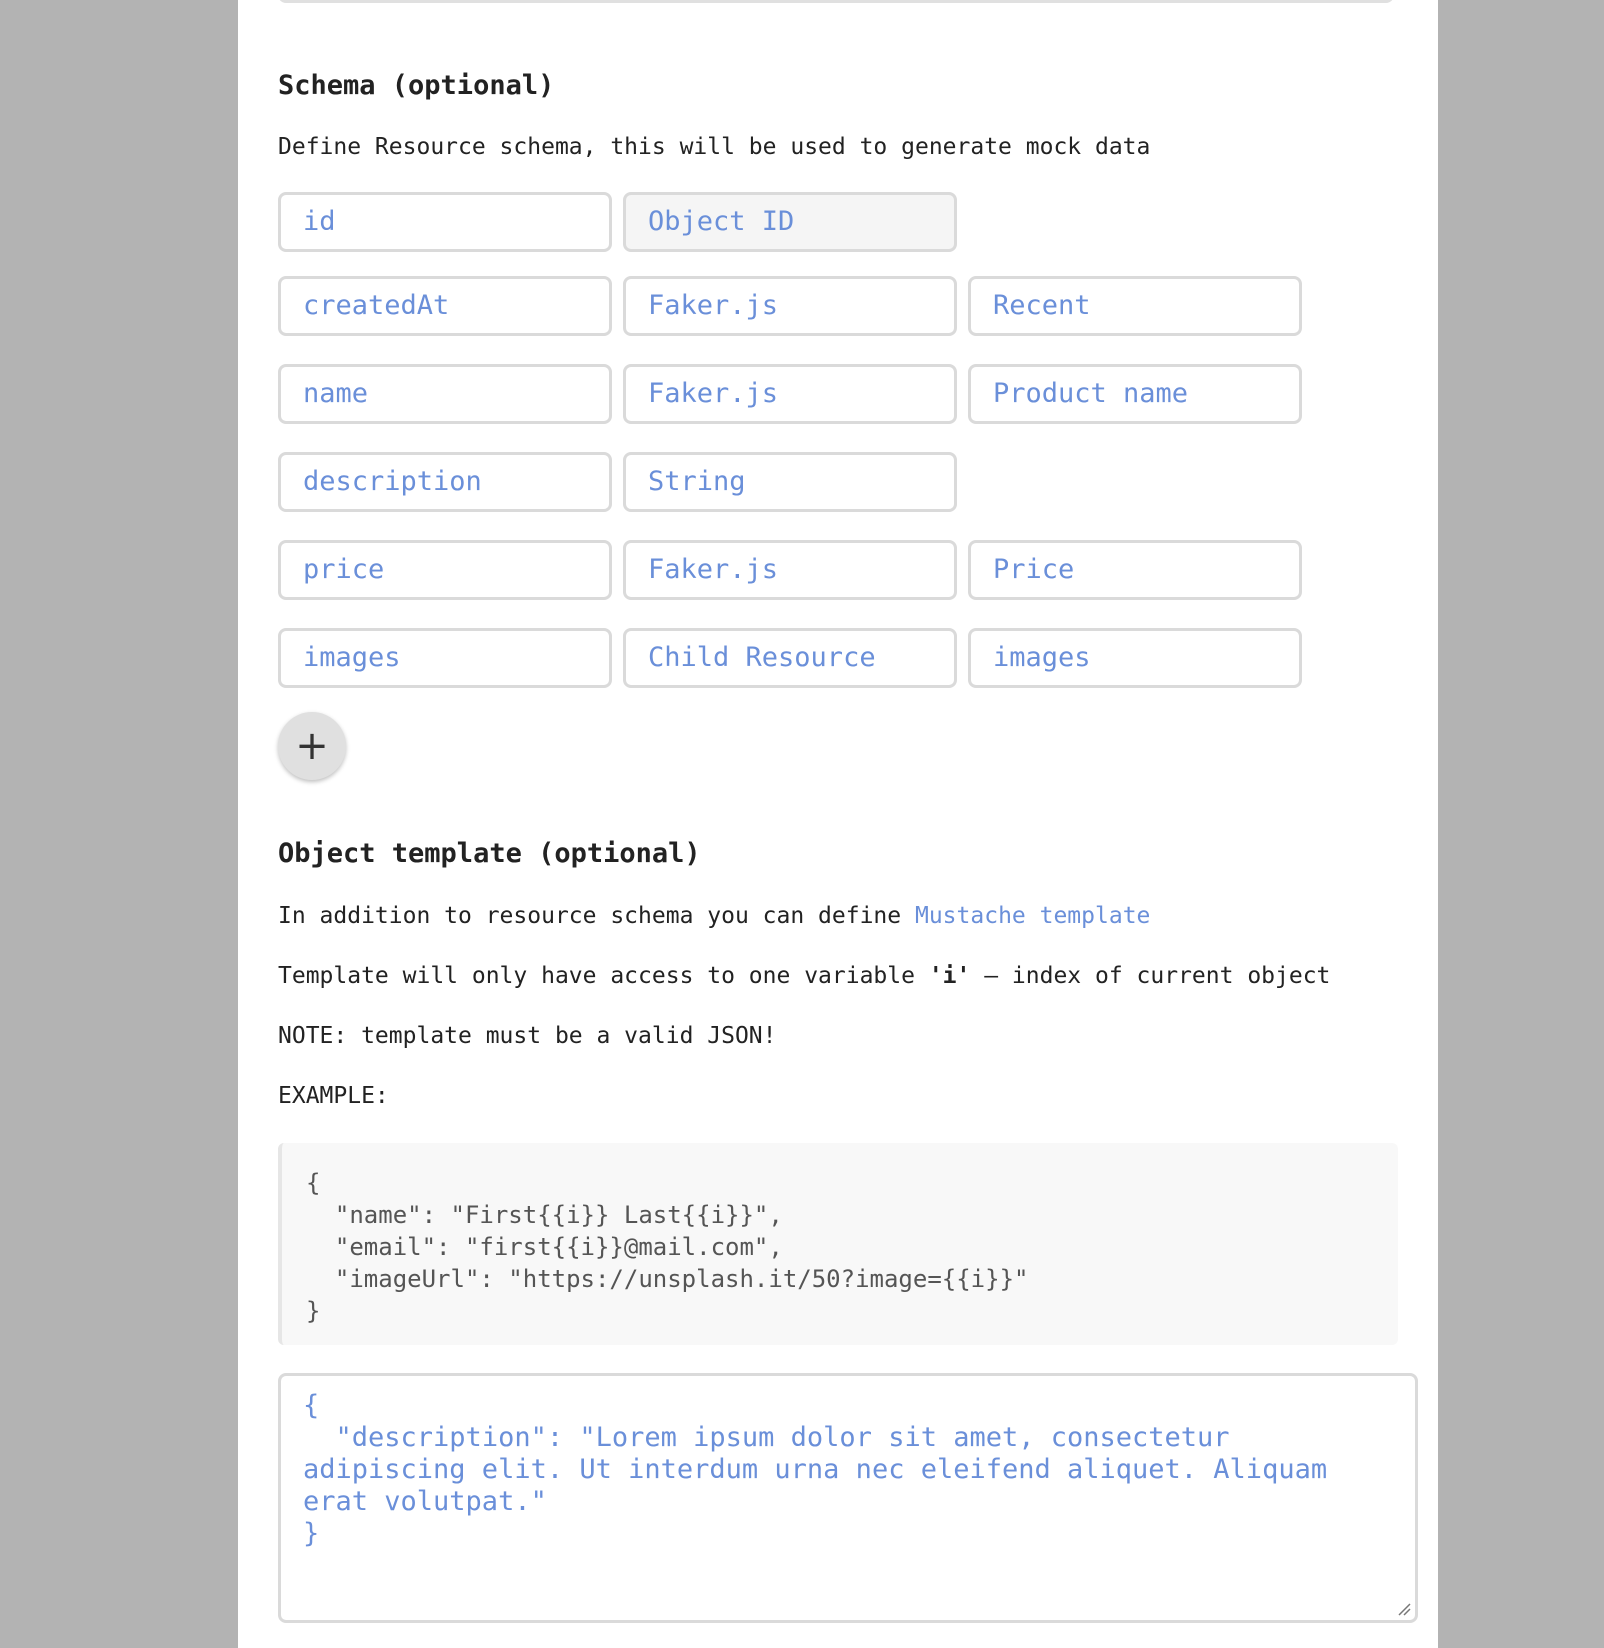  I want to click on template-variable-name: 'i', so click(949, 976).